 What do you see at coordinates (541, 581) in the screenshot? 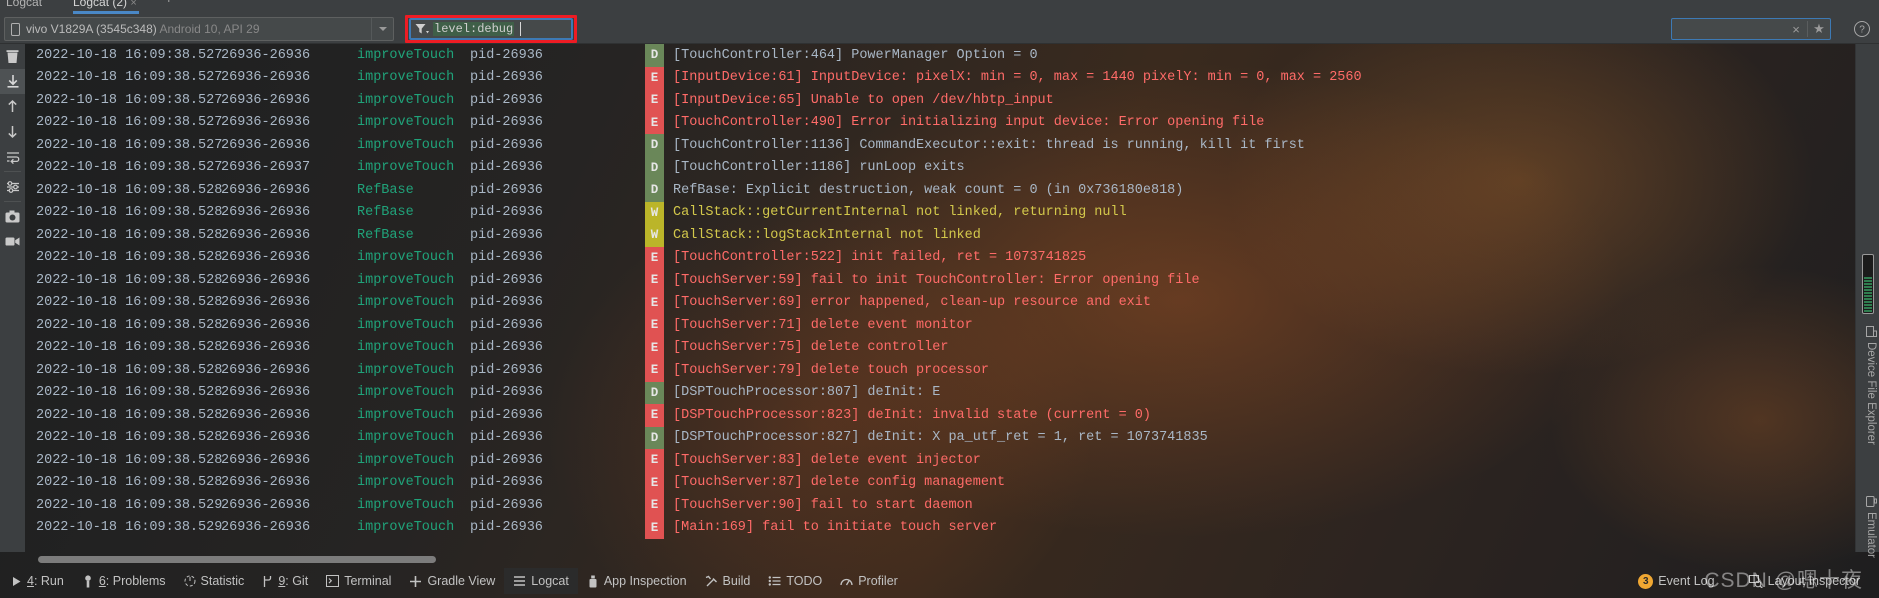
I see `status-bar-item-logcat: Logcat` at bounding box center [541, 581].